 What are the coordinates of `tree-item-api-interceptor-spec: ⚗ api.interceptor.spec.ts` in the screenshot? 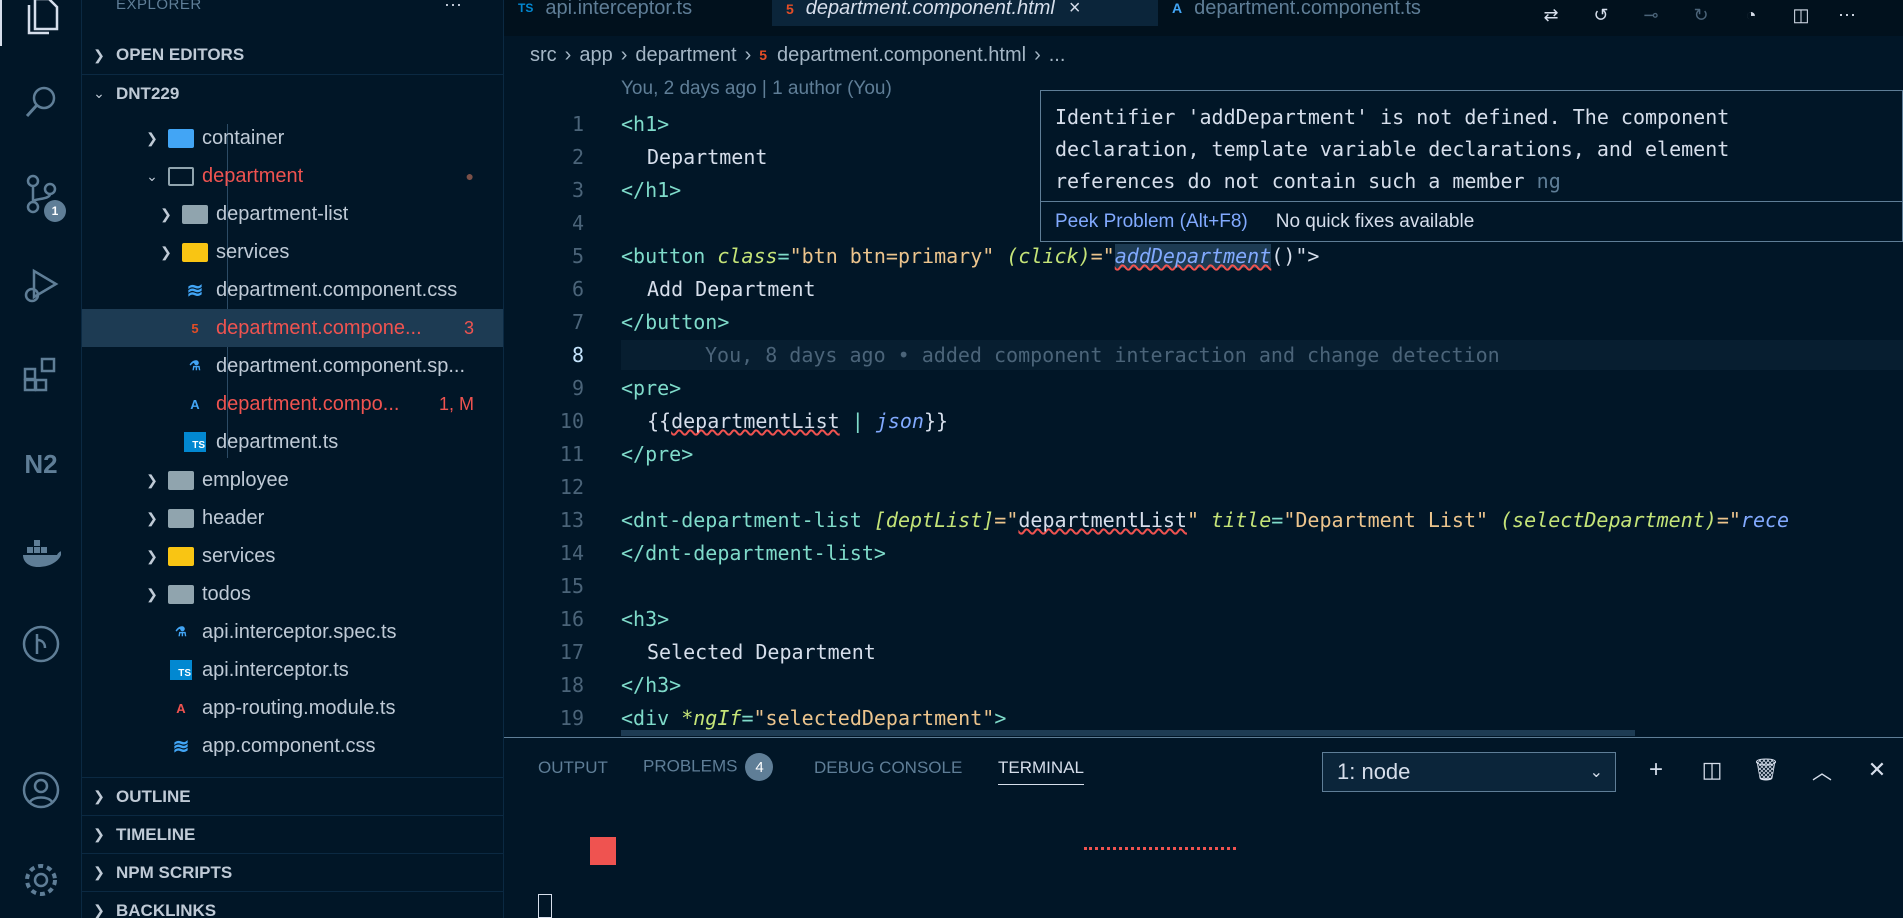 It's located at (292, 632).